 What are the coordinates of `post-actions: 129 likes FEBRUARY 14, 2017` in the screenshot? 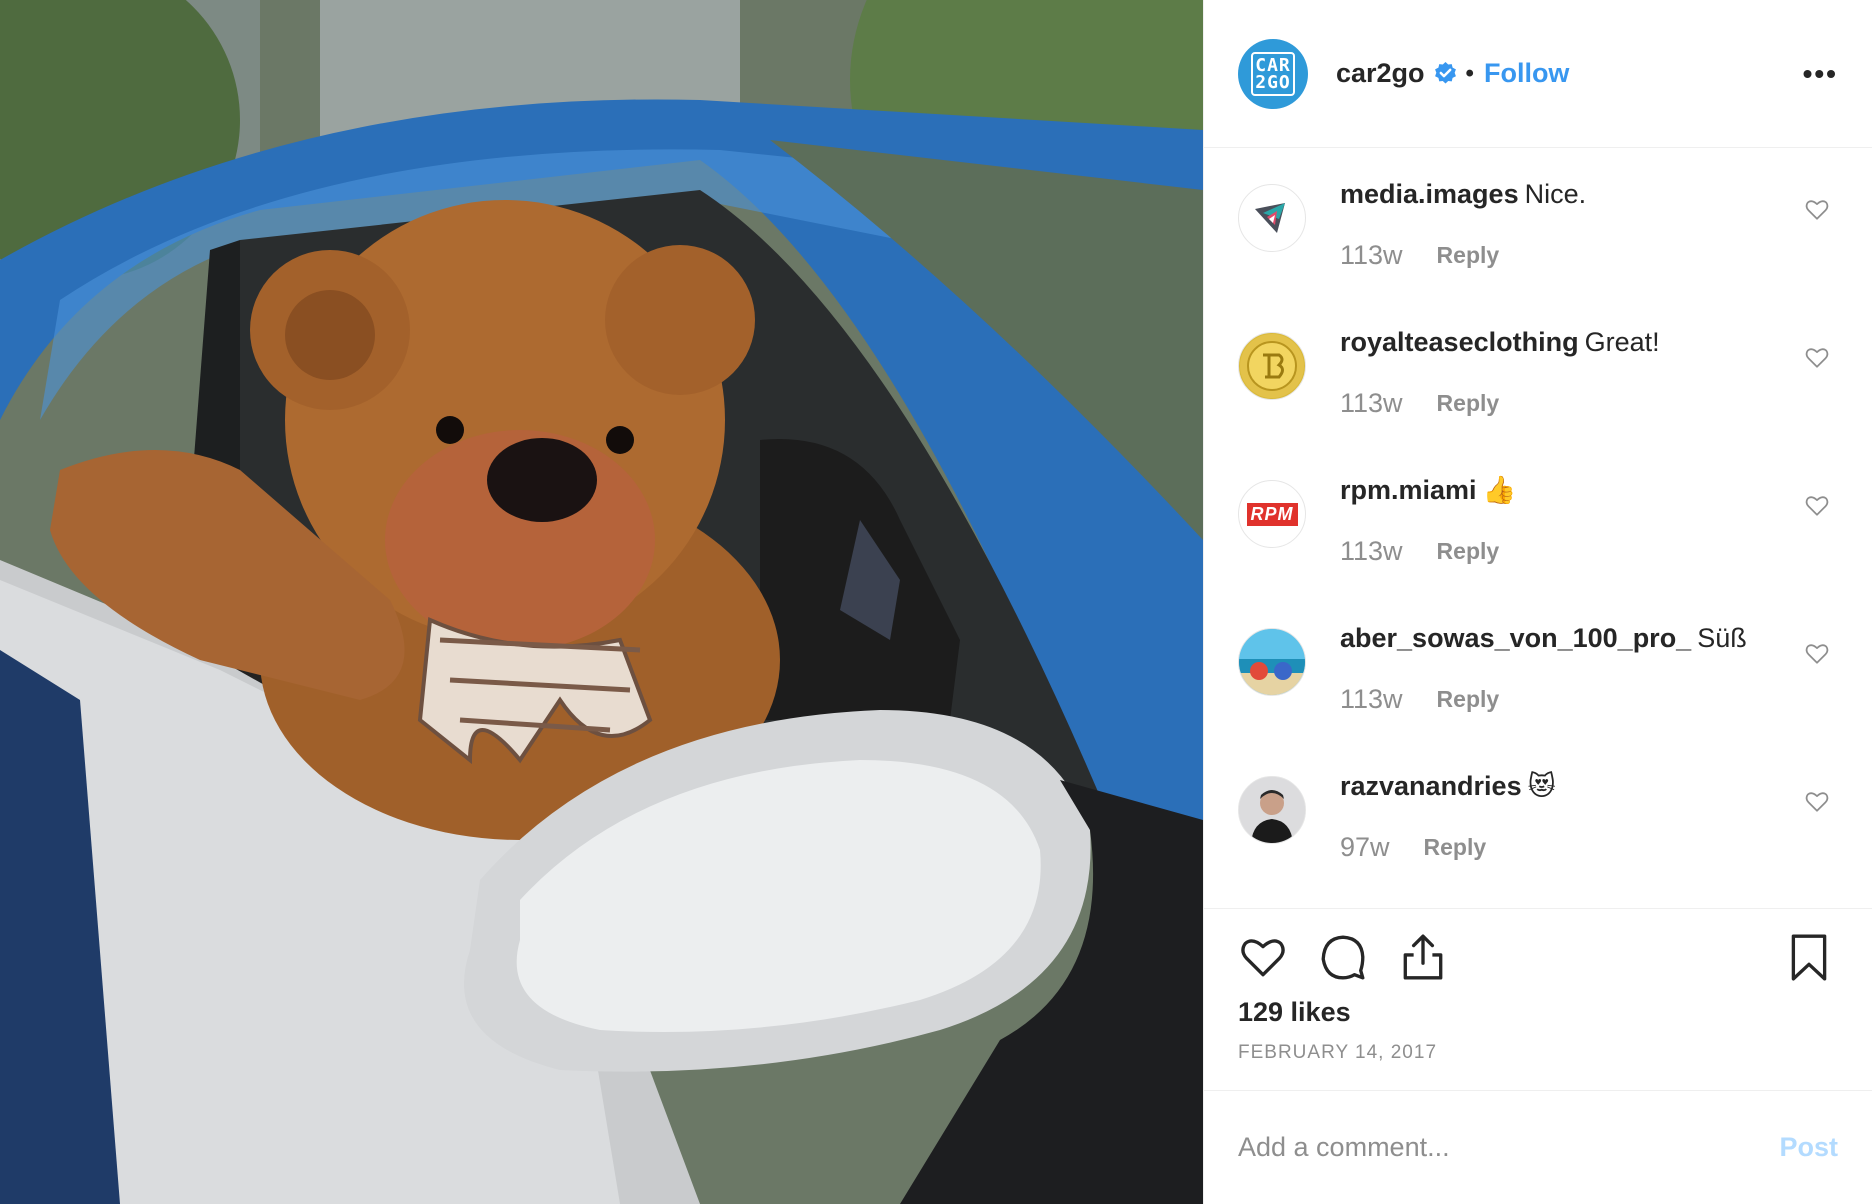 It's located at (1538, 999).